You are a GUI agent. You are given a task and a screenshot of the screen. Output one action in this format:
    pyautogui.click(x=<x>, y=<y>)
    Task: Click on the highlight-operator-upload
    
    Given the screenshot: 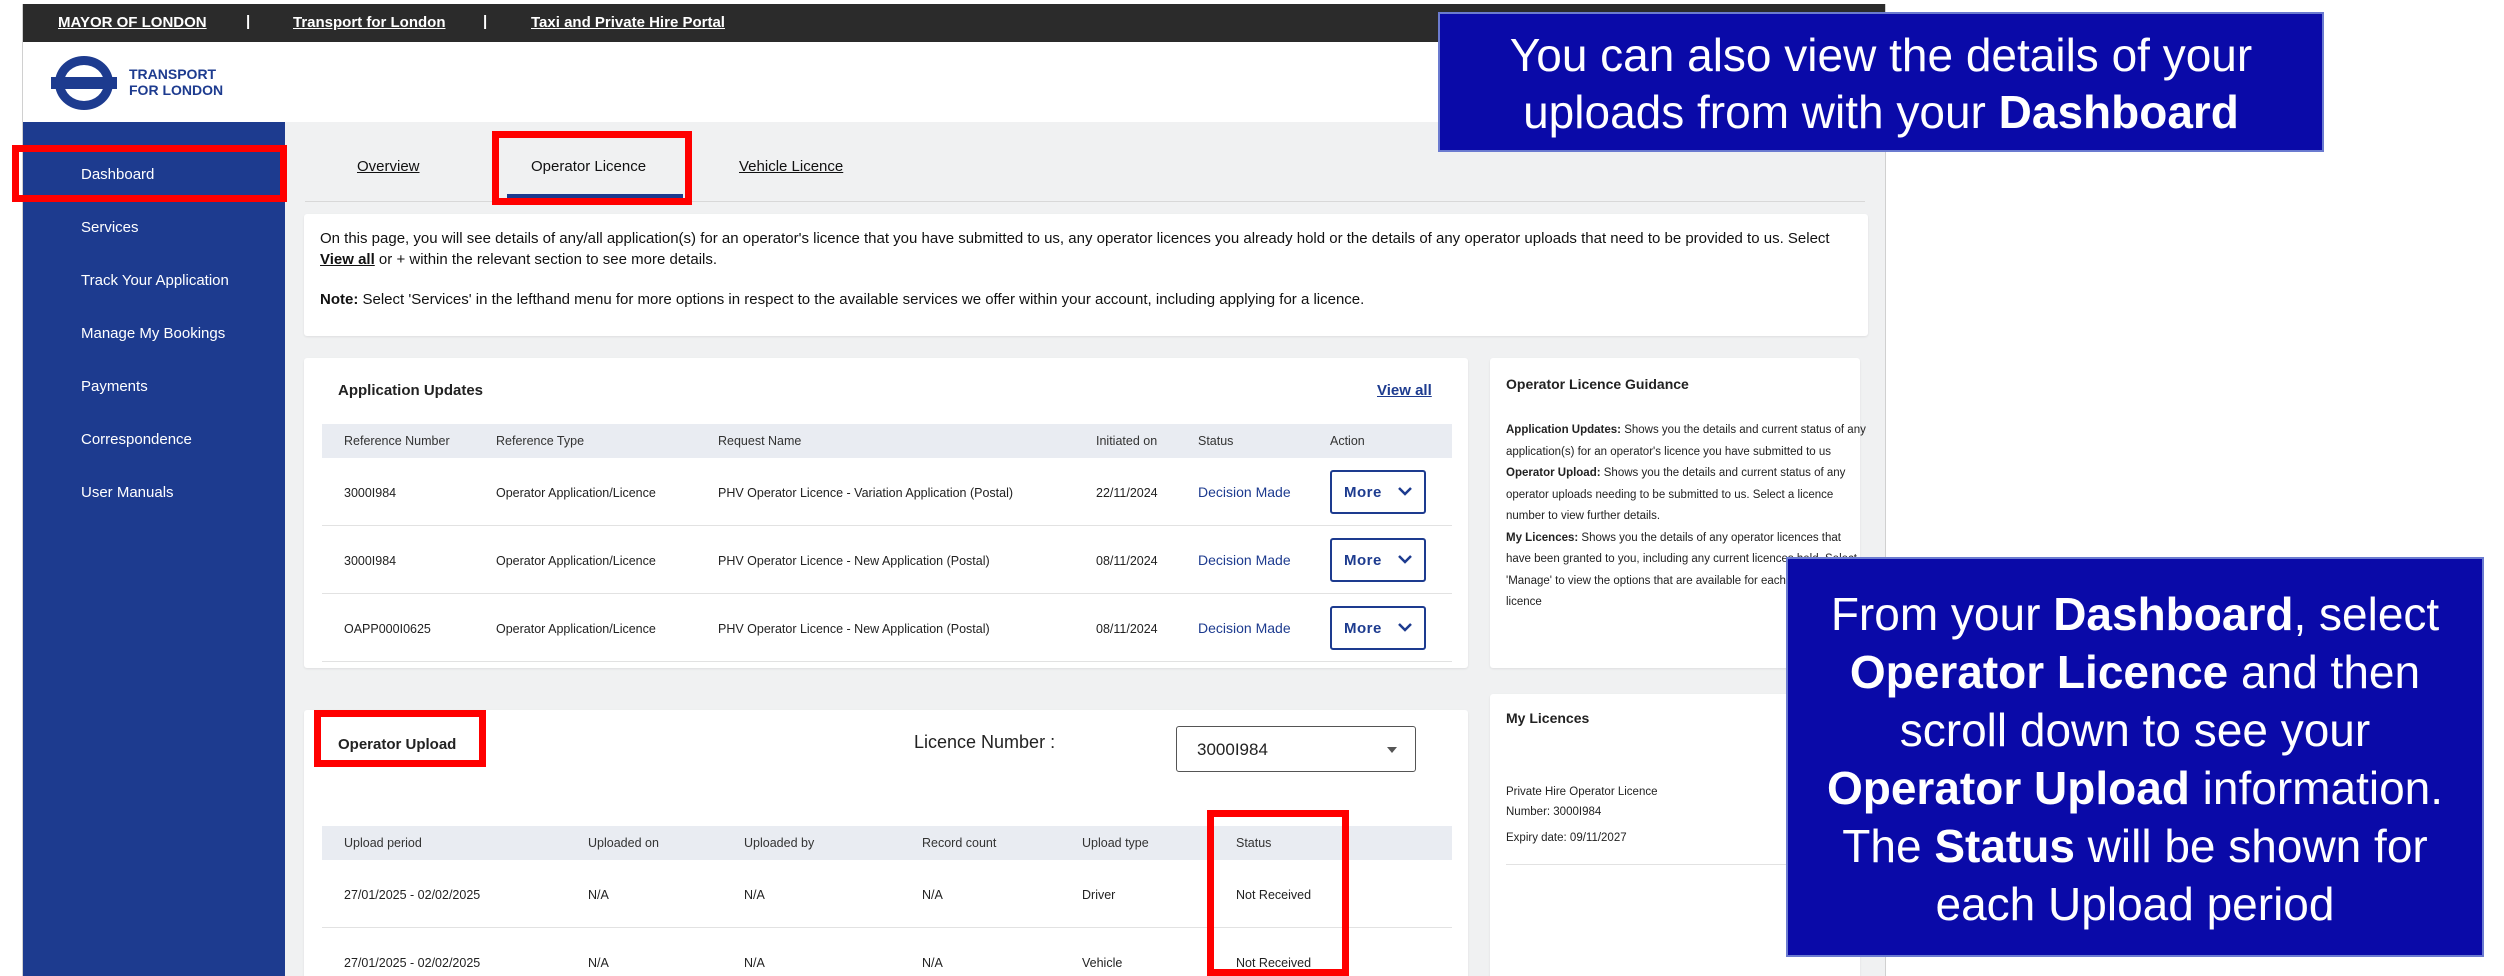 What is the action you would take?
    pyautogui.click(x=400, y=738)
    